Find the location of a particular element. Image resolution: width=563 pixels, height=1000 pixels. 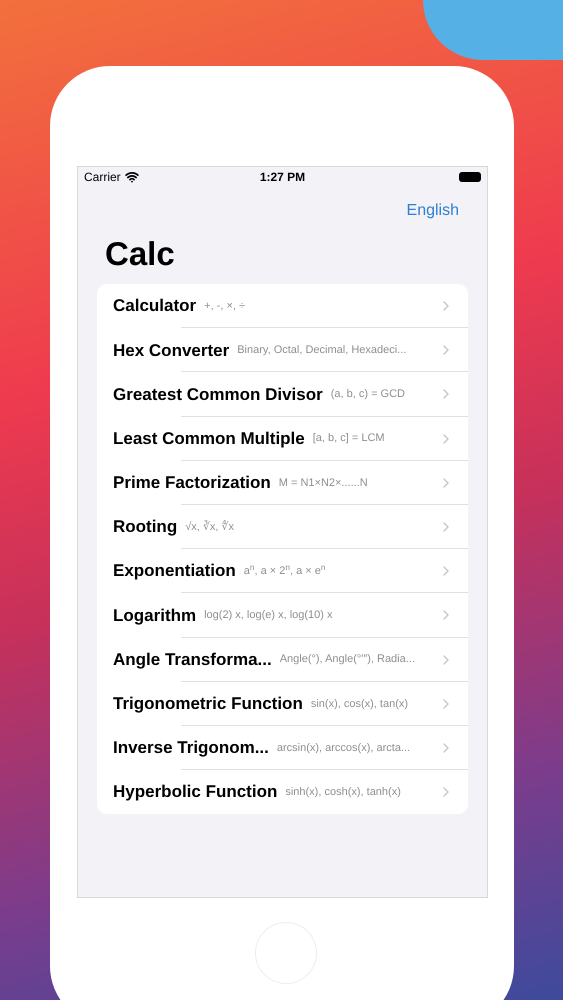

row-subtitle: a$^{n}$, a × 2$^{n}$, a × e$^{n}$ is located at coordinates (285, 570).